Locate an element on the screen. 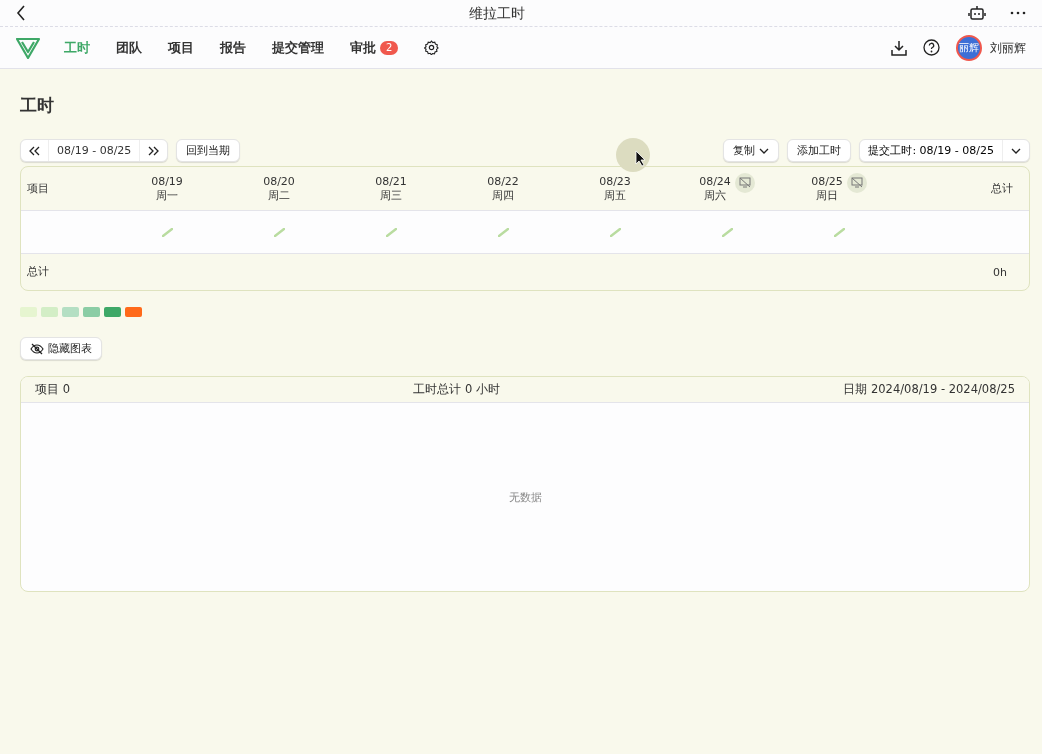 The width and height of the screenshot is (1042, 754). nav-tab: 审批 is located at coordinates (363, 47).